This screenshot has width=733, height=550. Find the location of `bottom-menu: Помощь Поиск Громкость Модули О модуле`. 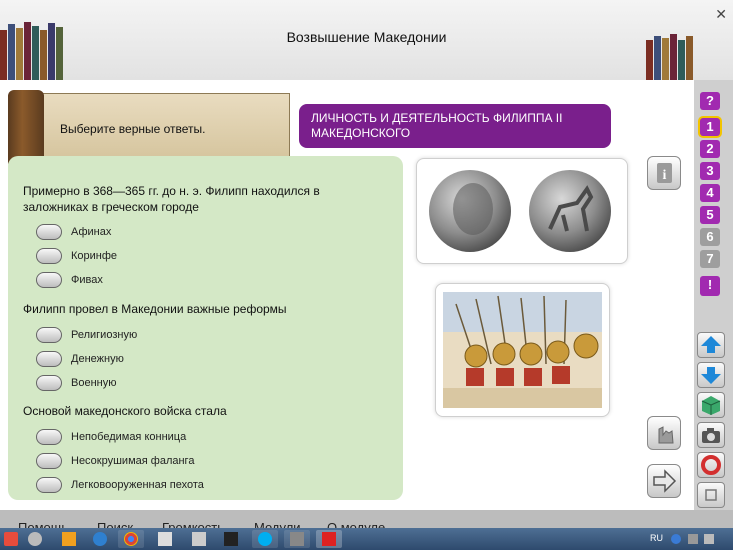

bottom-menu: Помощь Поиск Громкость Модули О модуле is located at coordinates (366, 519).